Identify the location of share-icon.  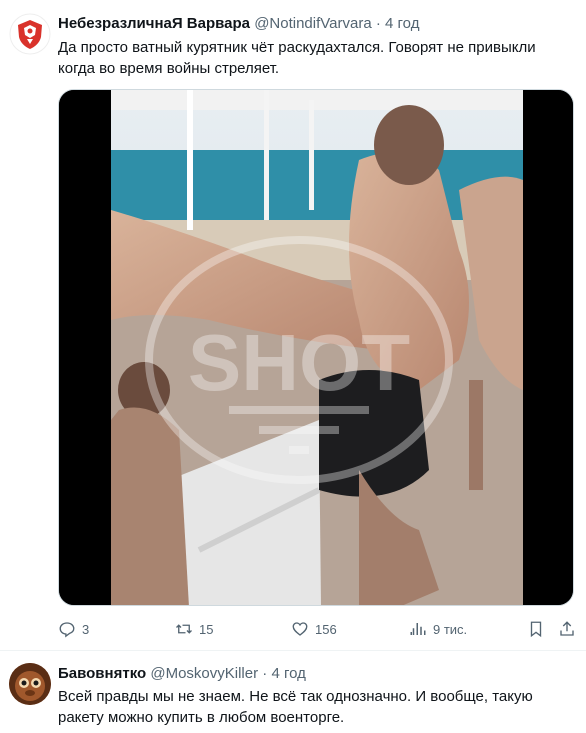
(567, 628).